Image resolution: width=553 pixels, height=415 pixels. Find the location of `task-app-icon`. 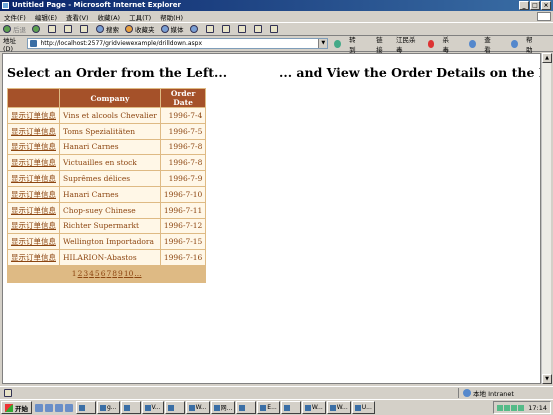

task-app-icon is located at coordinates (147, 407).